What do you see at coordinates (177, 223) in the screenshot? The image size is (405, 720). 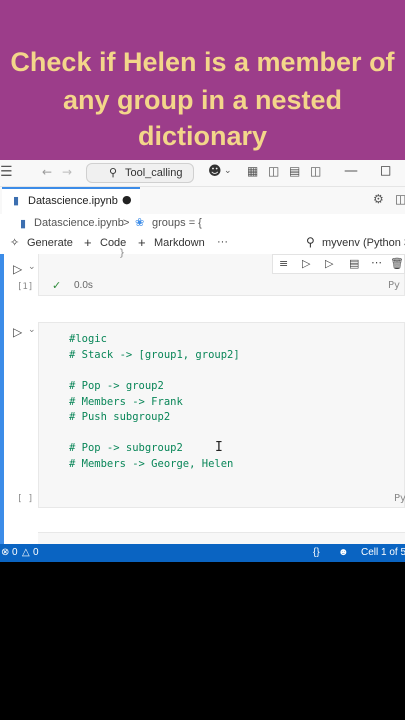 I see `breadcrumb-symbol: groups = {` at bounding box center [177, 223].